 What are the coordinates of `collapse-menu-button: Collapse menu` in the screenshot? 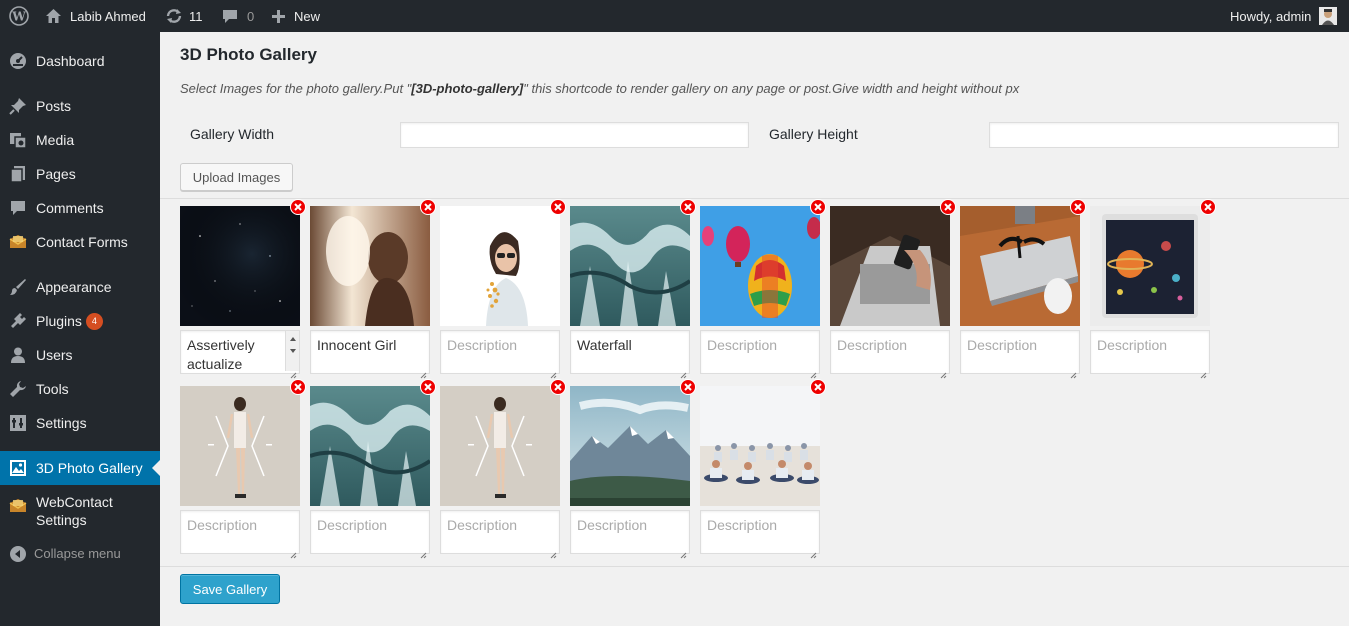 It's located at (80, 554).